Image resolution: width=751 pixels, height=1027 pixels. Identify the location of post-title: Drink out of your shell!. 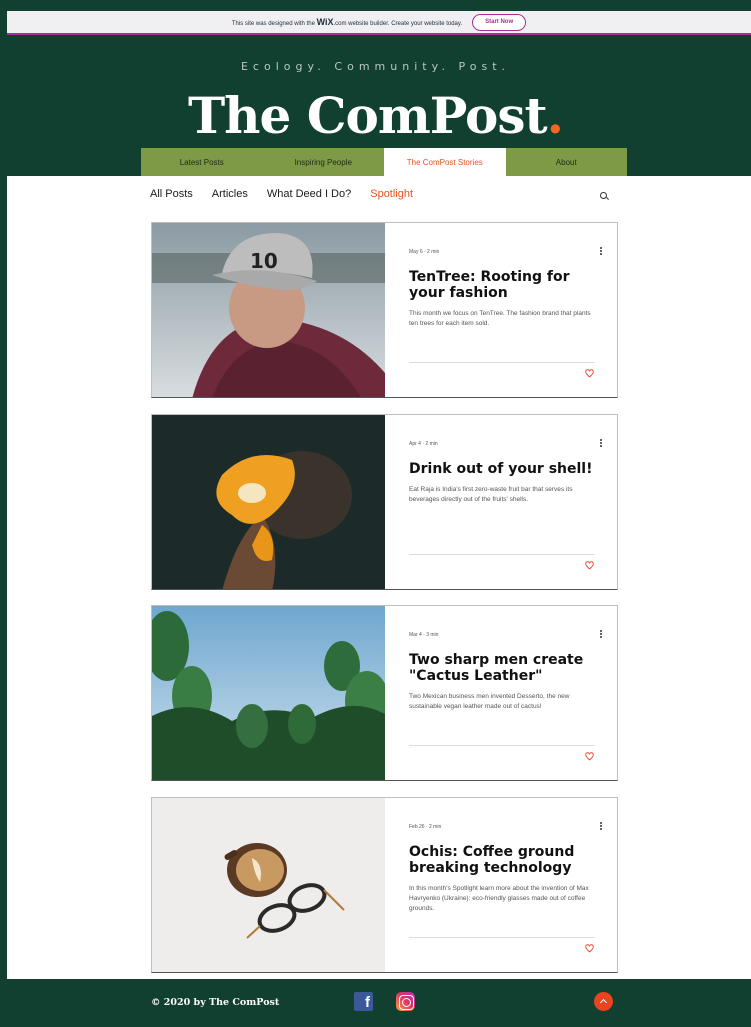
(502, 469).